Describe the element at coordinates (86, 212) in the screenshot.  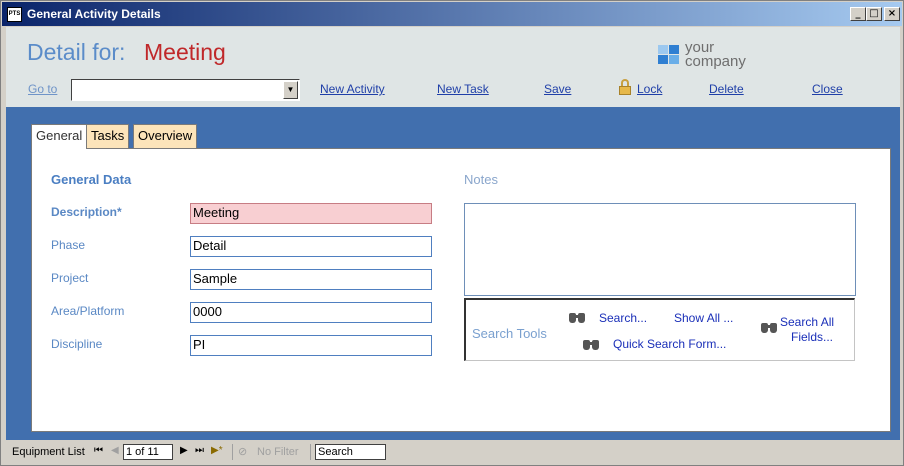
I see `description-label: Description*` at that location.